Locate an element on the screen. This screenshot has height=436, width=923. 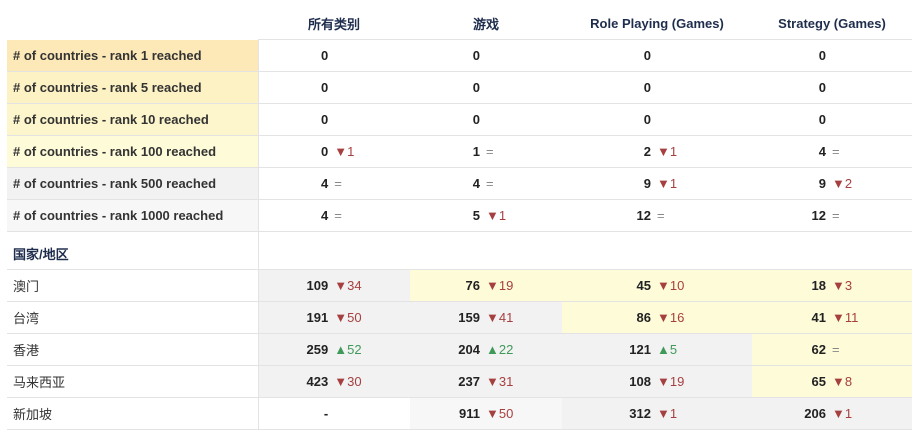
rank-value: 159 is located at coordinates (469, 317).